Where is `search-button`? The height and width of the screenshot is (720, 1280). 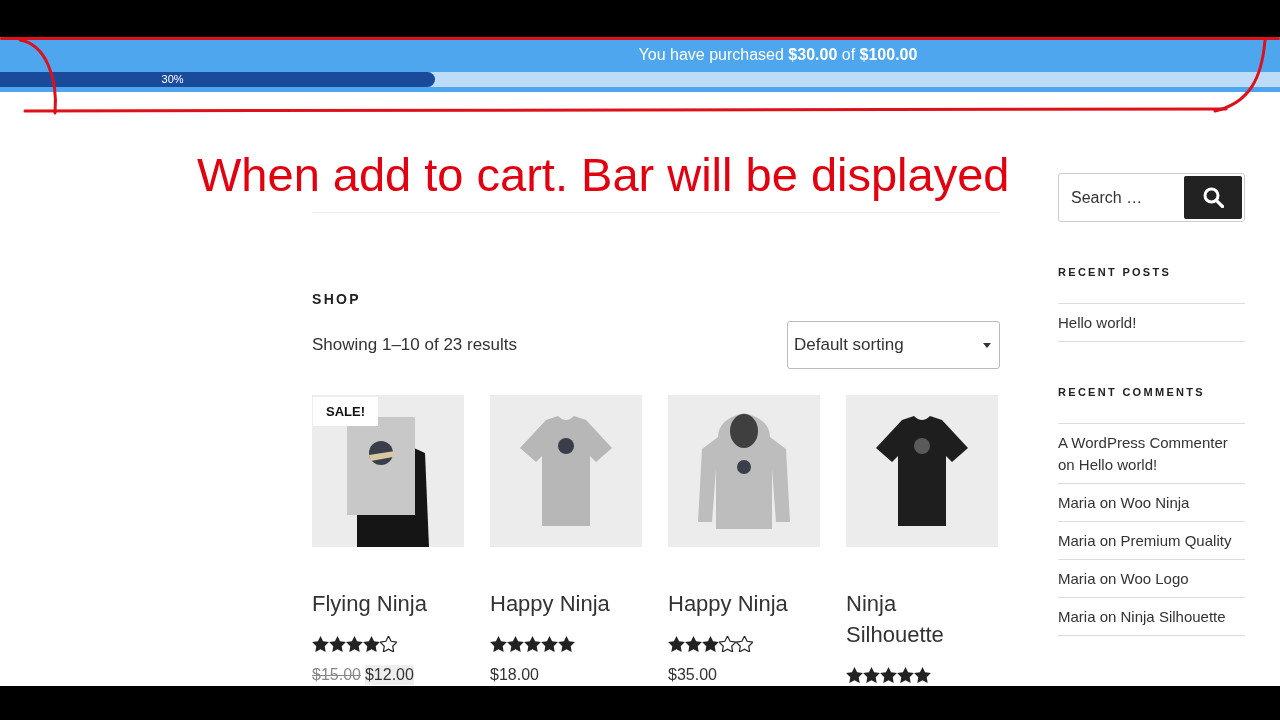
search-button is located at coordinates (1213, 197).